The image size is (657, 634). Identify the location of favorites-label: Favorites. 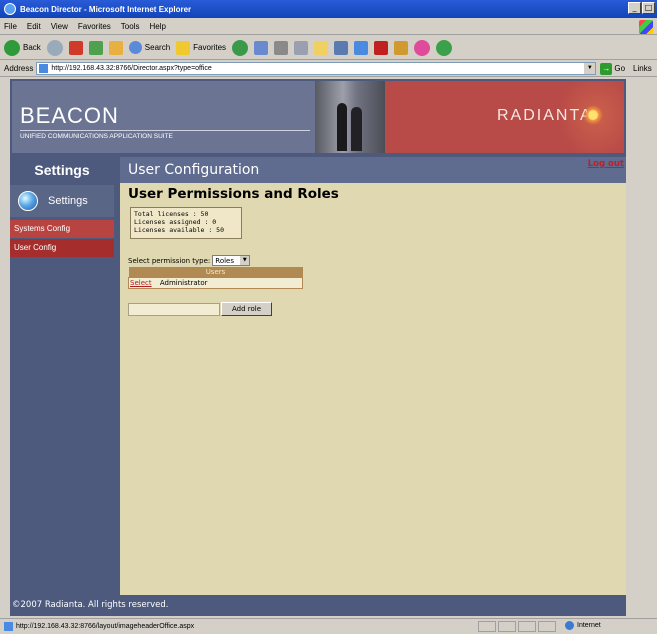
(210, 47).